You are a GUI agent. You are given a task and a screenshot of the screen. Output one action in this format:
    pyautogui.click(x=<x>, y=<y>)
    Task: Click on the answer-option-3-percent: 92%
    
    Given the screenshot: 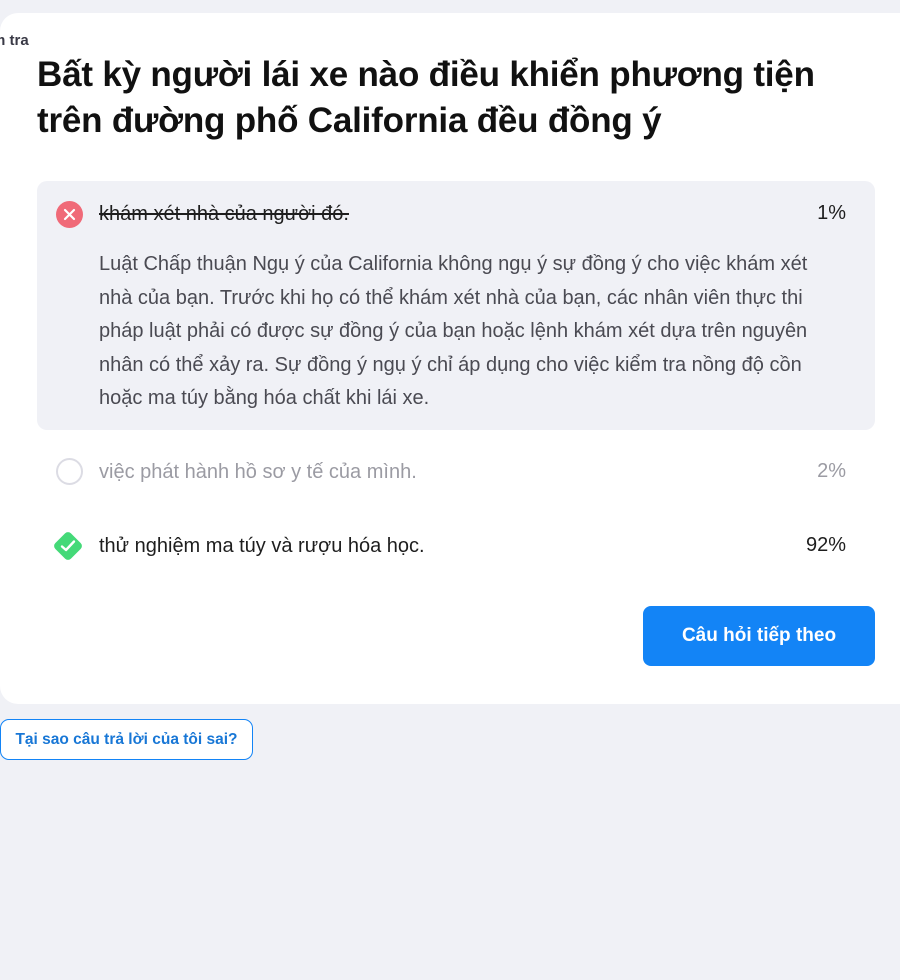 What is the action you would take?
    pyautogui.click(x=825, y=545)
    